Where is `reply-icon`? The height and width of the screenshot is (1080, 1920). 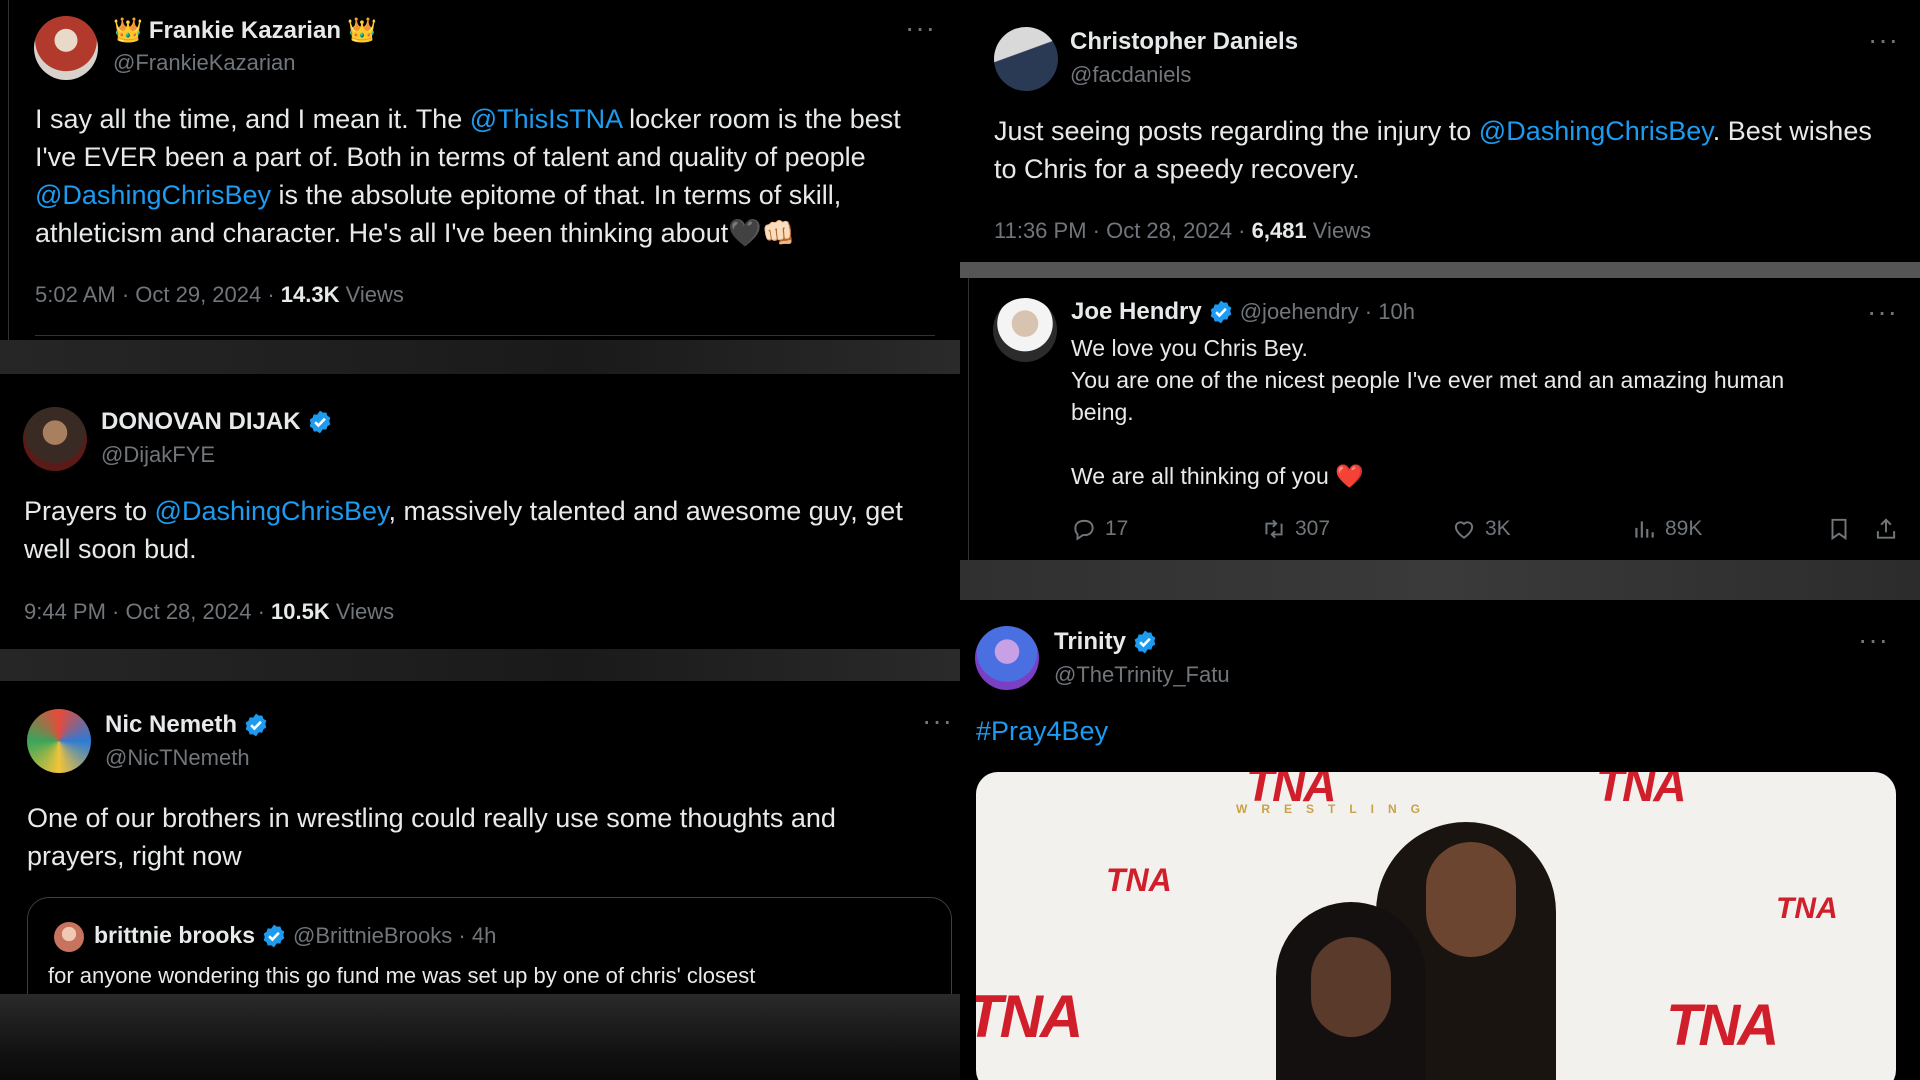
reply-icon is located at coordinates (1084, 530).